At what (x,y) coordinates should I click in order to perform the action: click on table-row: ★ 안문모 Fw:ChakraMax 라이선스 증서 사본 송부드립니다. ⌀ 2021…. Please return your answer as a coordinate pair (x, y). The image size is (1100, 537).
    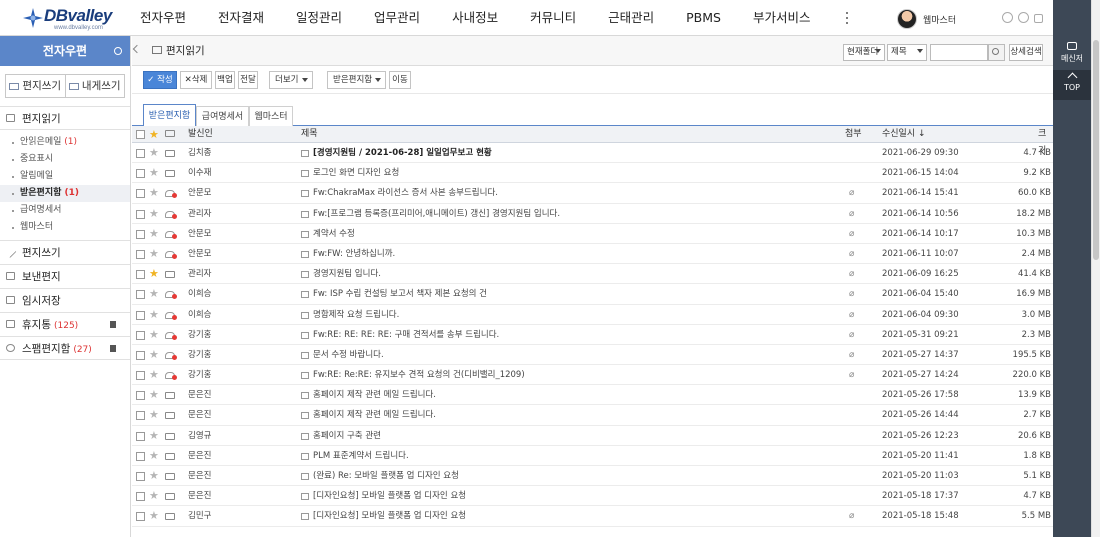
    Looking at the image, I should click on (592, 193).